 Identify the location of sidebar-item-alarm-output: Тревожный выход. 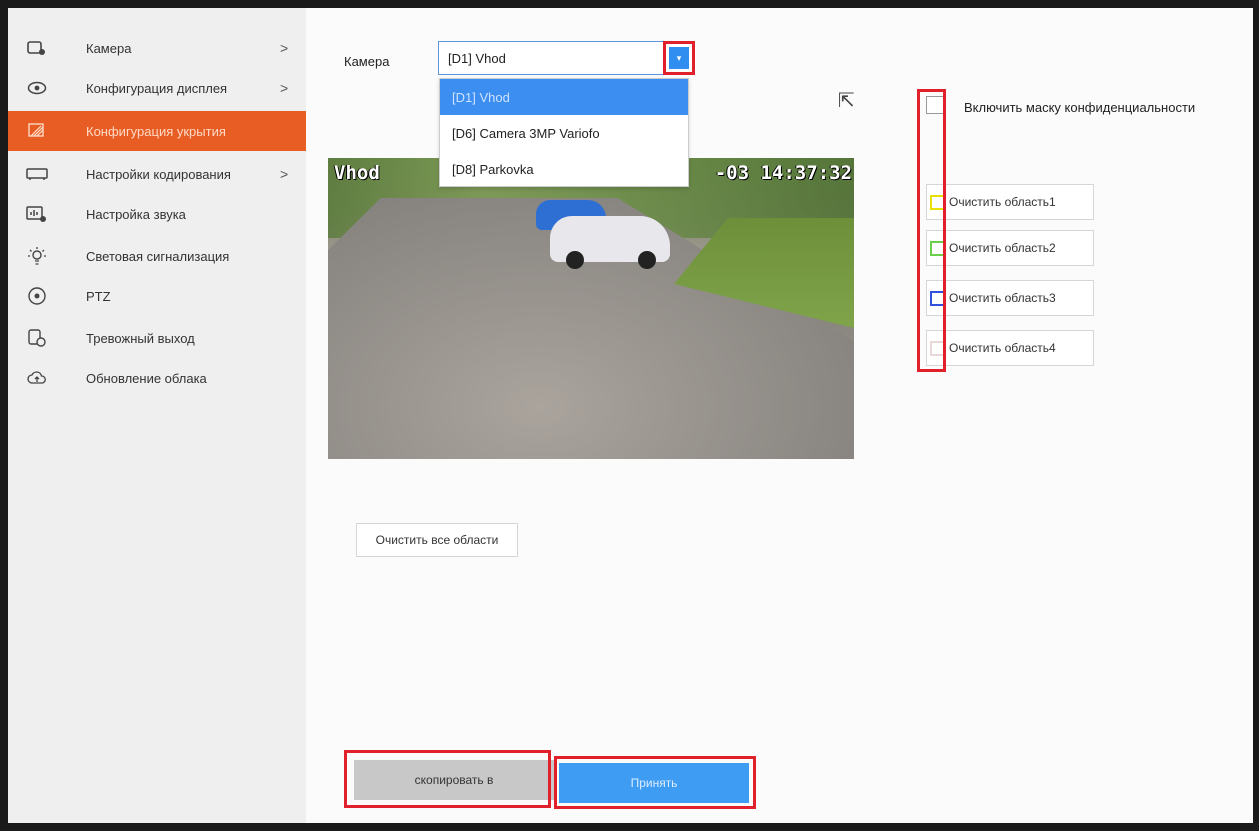
(157, 338).